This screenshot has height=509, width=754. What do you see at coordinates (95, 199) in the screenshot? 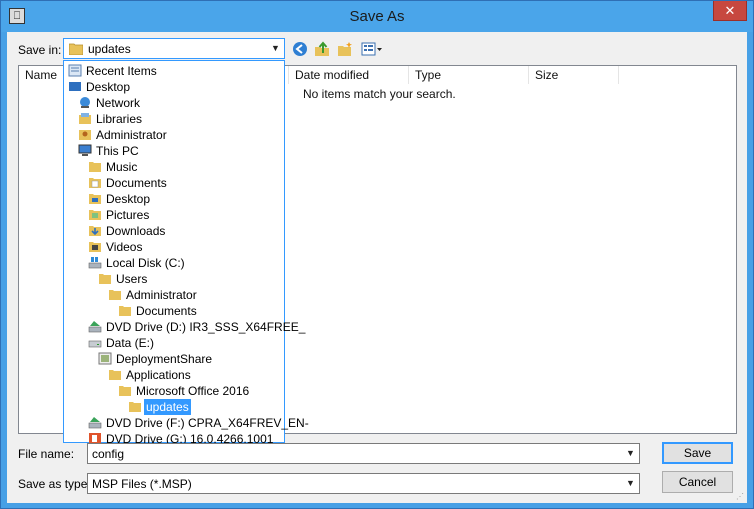
I see `desktop-folder-icon` at bounding box center [95, 199].